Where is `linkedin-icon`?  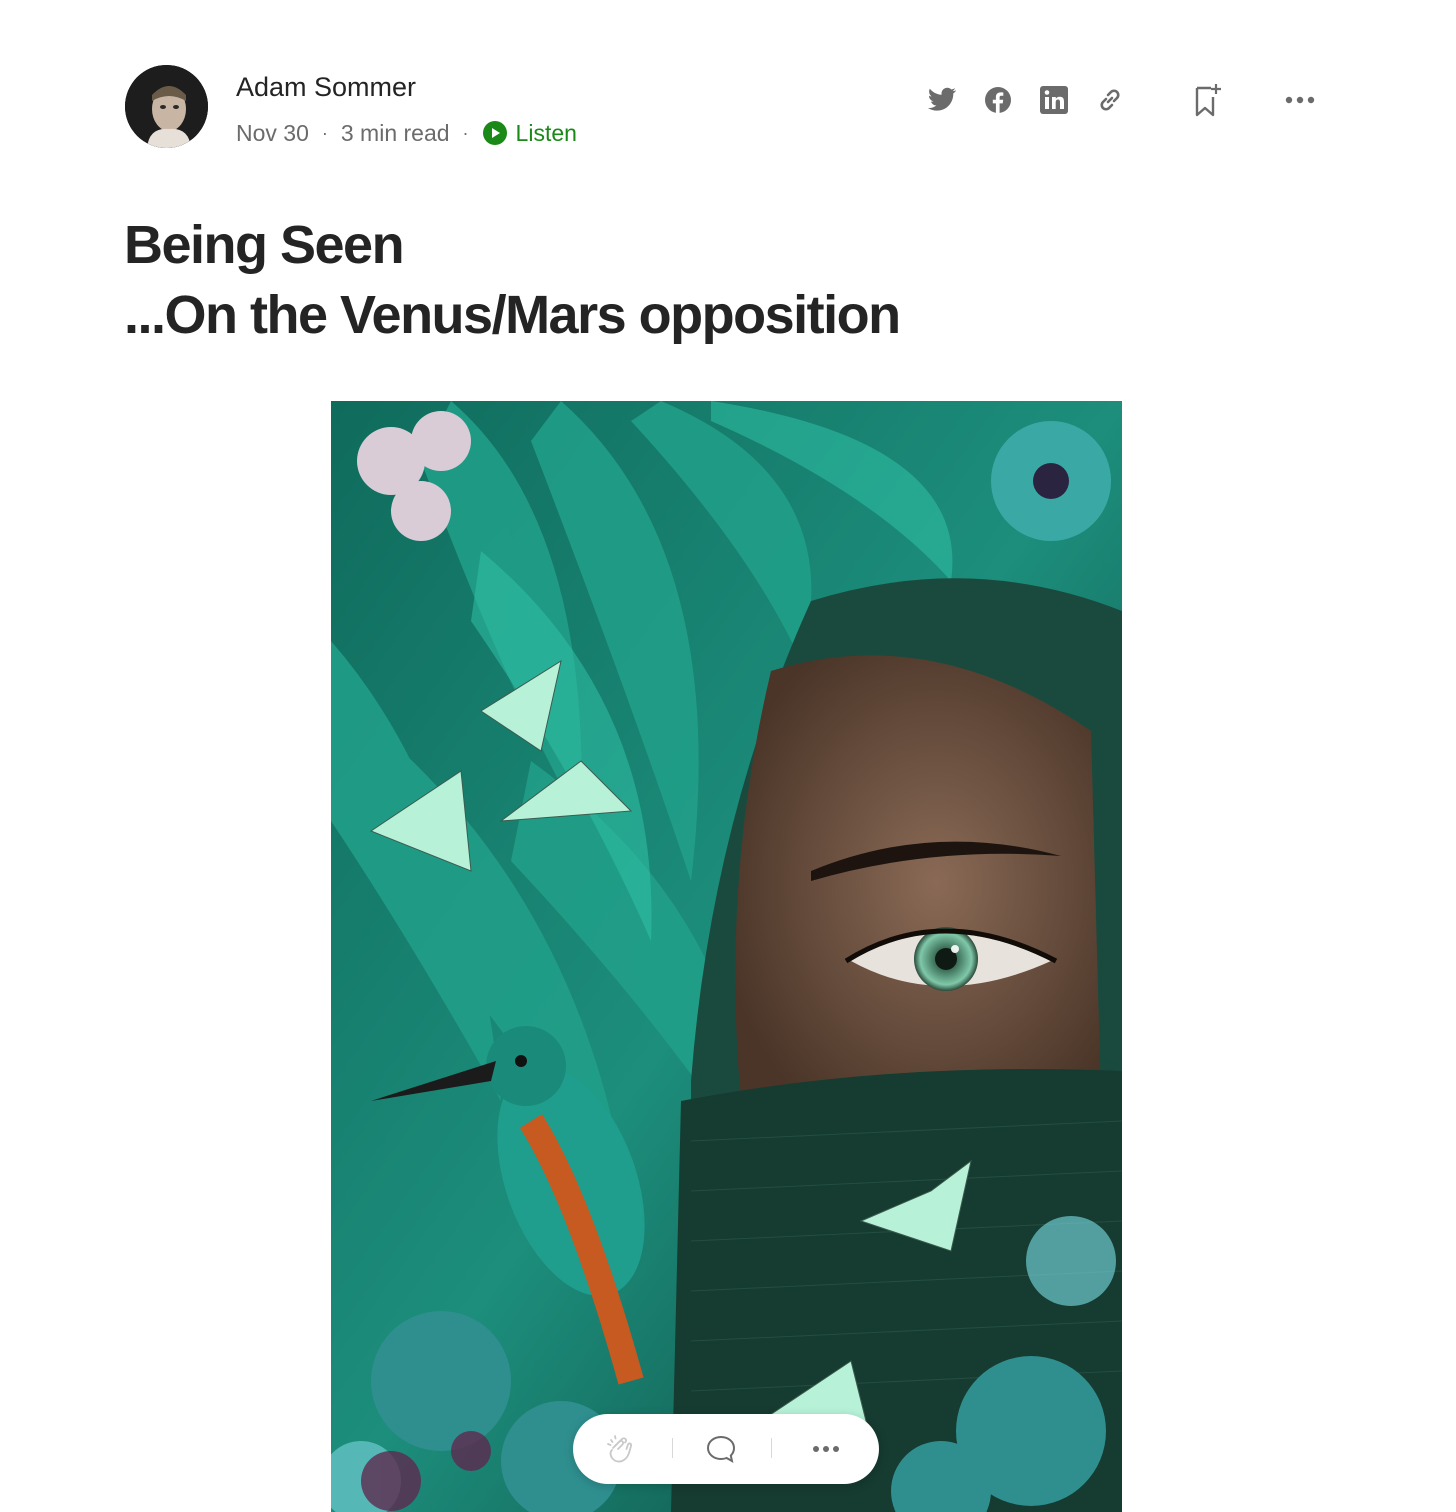 linkedin-icon is located at coordinates (1054, 100).